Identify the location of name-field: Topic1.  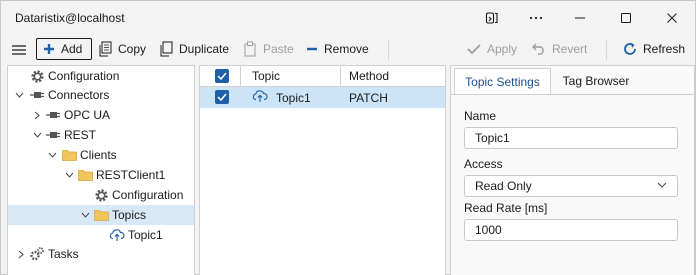
(571, 138).